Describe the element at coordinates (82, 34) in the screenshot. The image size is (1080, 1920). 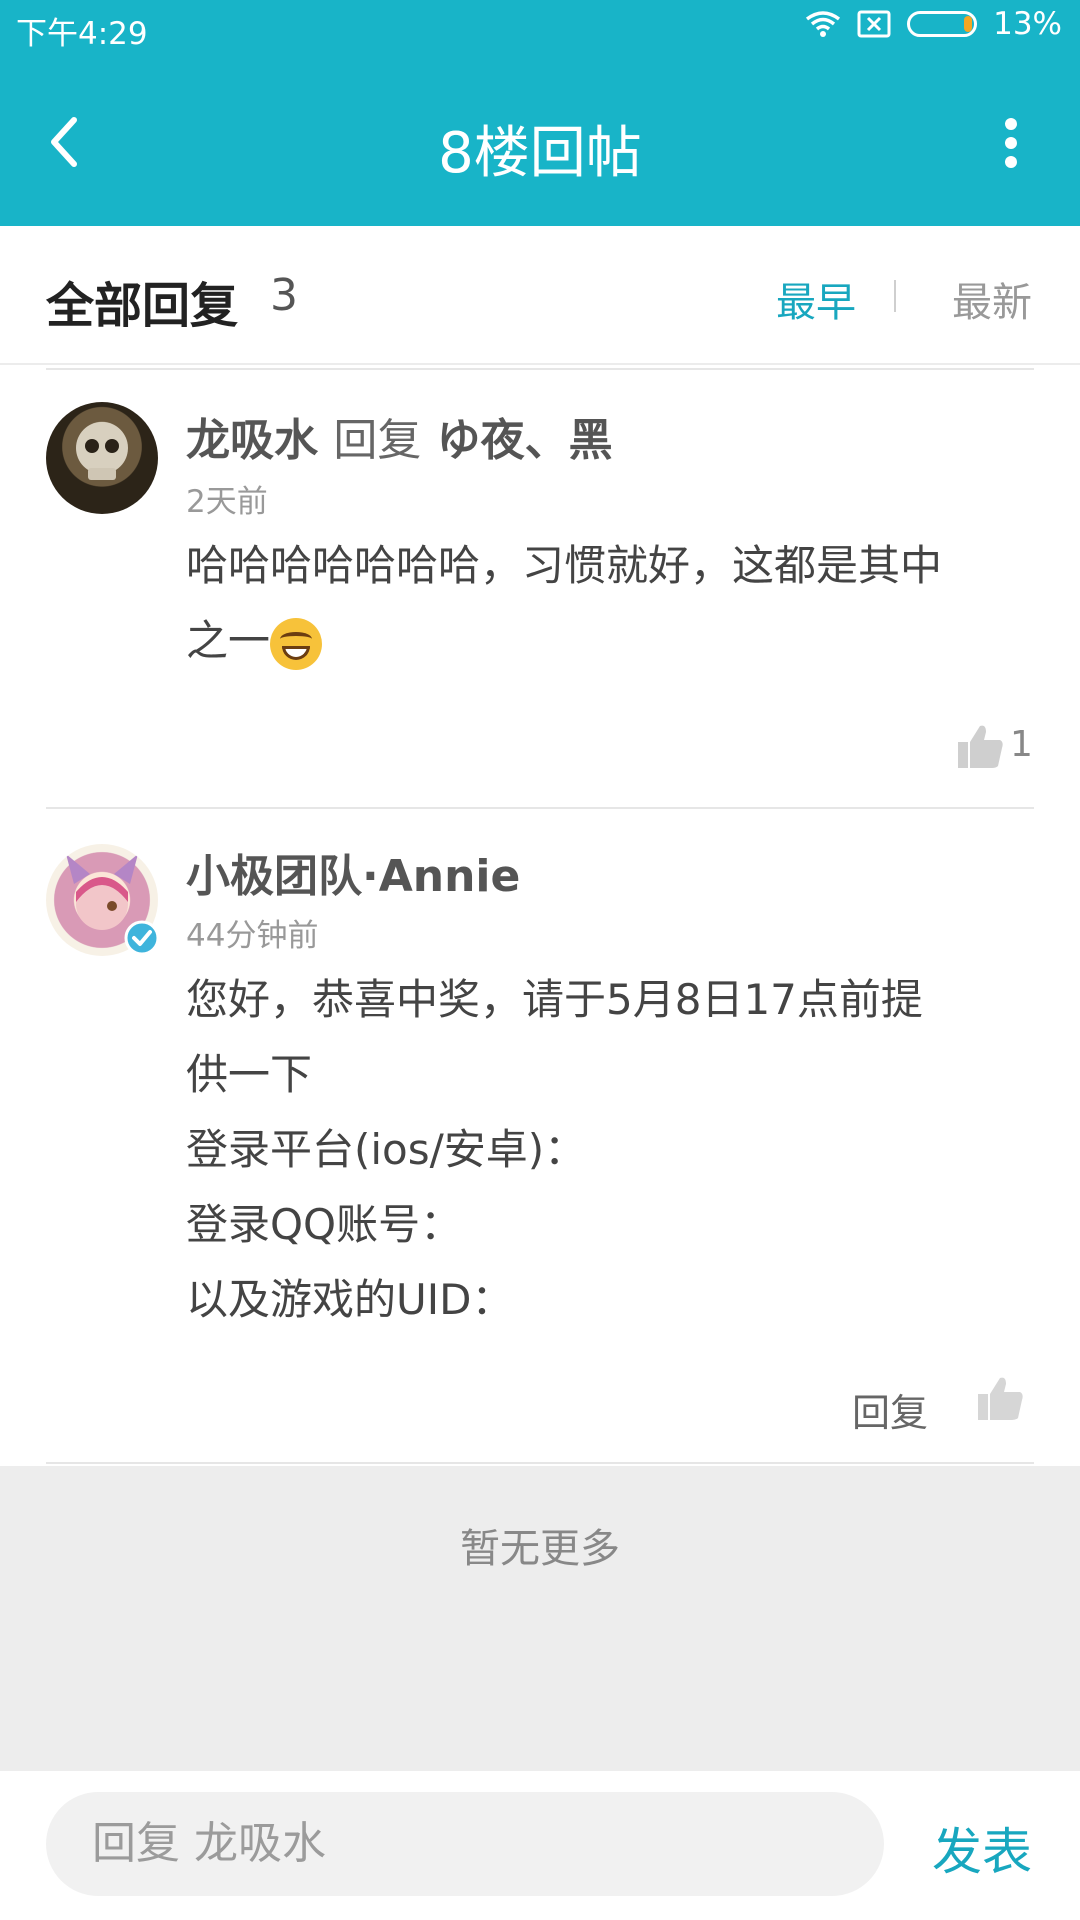
I see `status-time: 下午4:29` at that location.